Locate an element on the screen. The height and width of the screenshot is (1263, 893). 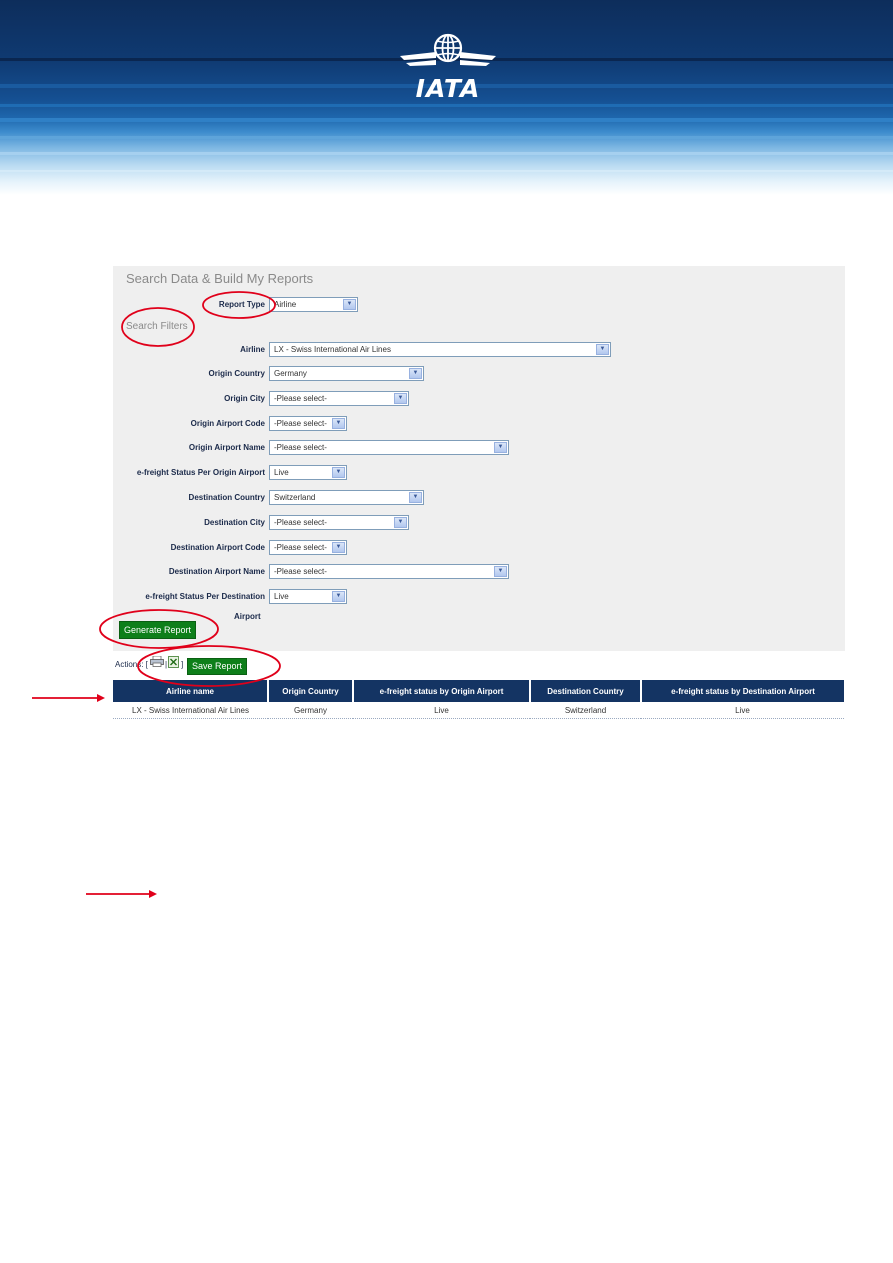
filter-row-origin-airport-code: Origin Airport Code -Please select- ▼ is located at coordinates (479, 425).